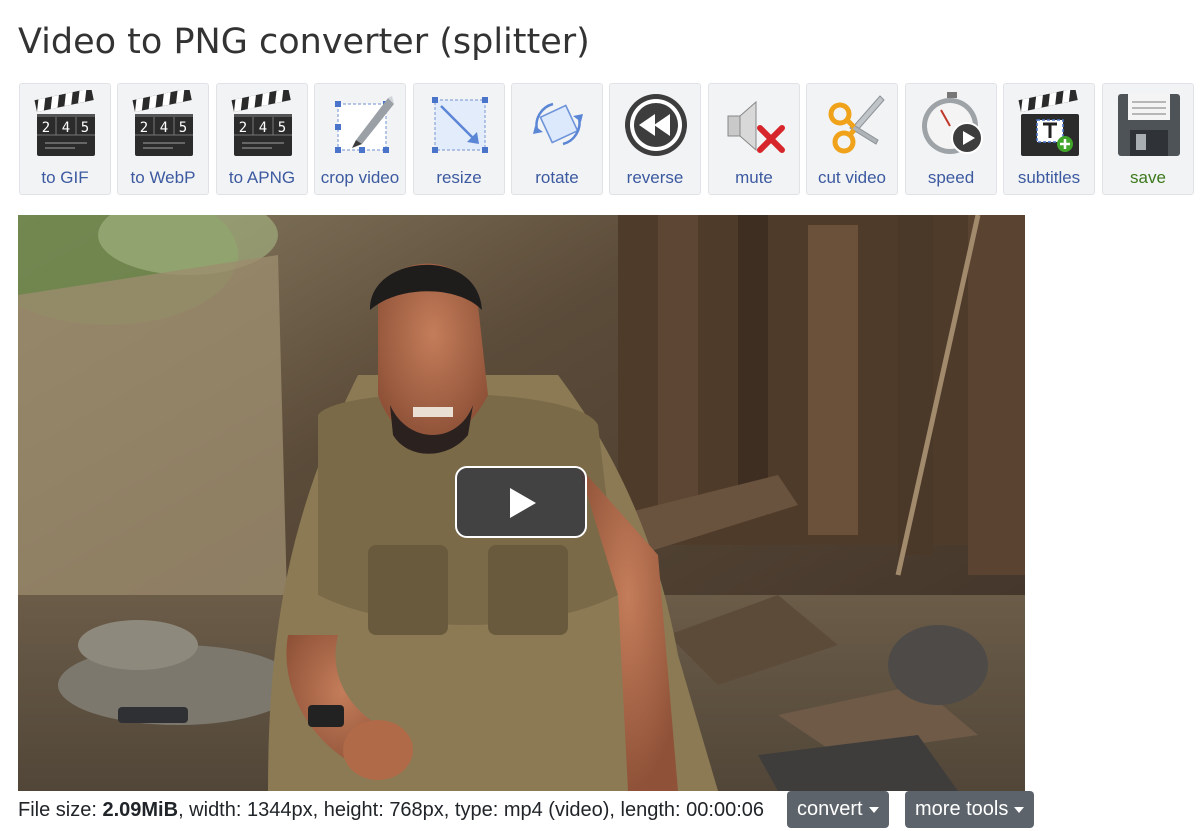 This screenshot has height=831, width=1200. I want to click on stopwatch-icon, so click(952, 125).